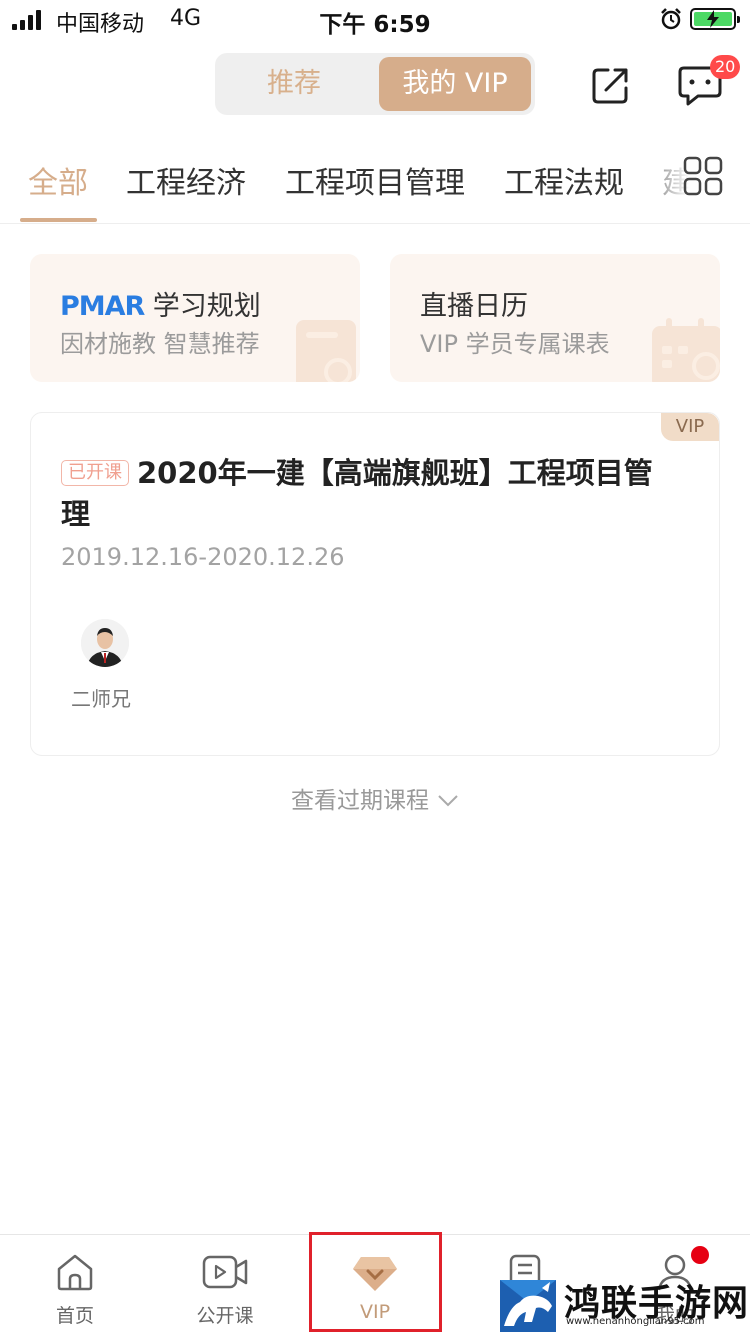  What do you see at coordinates (448, 801) in the screenshot?
I see `chevron-down-icon` at bounding box center [448, 801].